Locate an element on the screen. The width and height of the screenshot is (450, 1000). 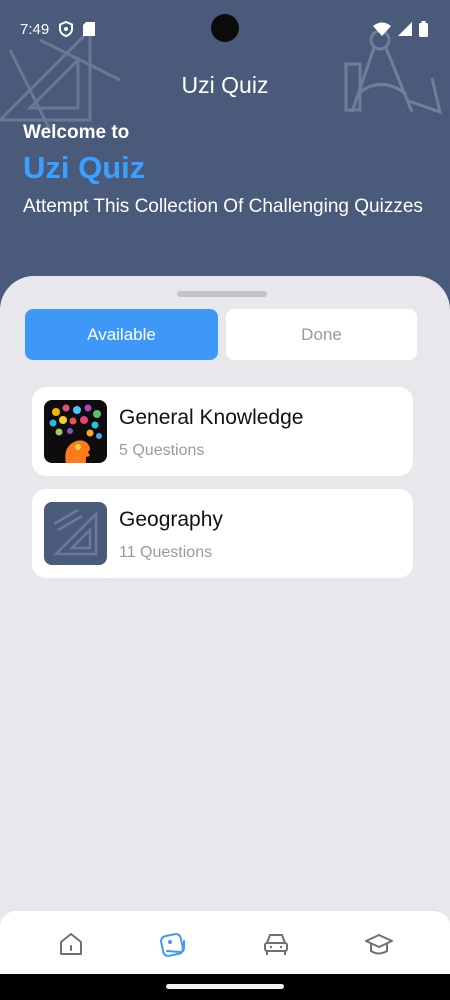
ruler-icon is located at coordinates (75, 533).